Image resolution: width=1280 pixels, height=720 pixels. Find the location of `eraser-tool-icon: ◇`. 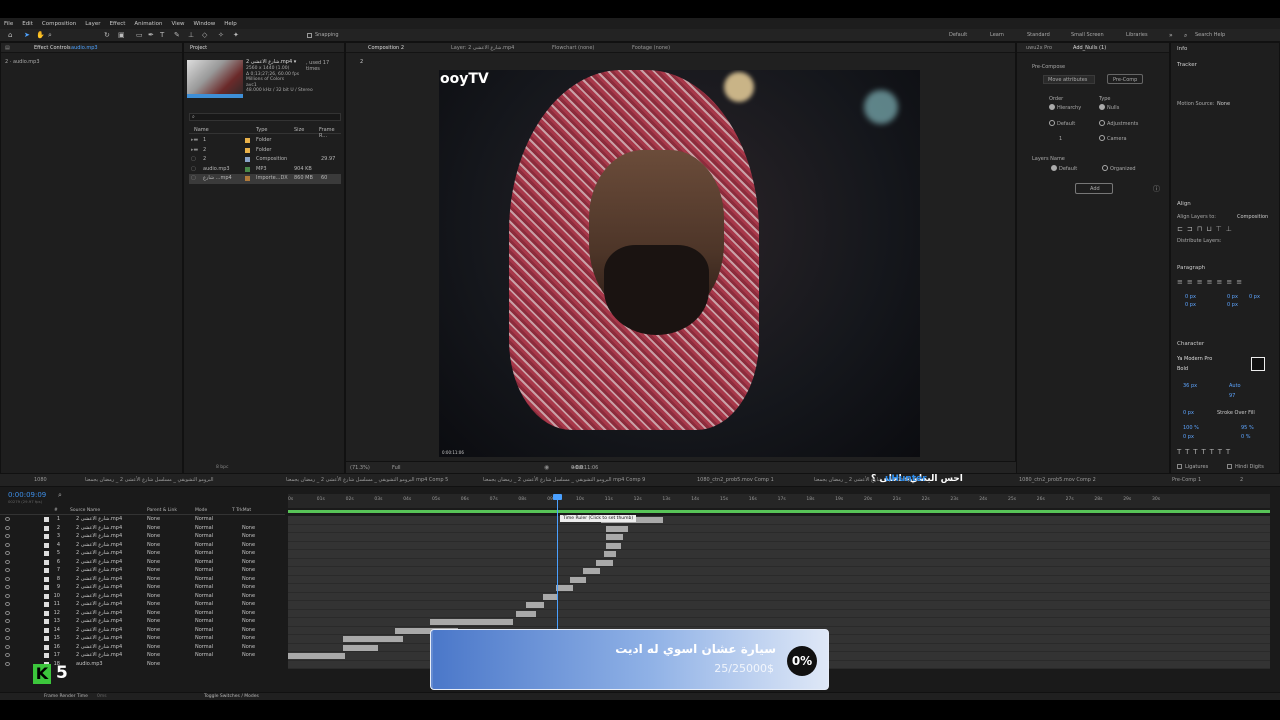

eraser-tool-icon: ◇ is located at coordinates (205, 35).